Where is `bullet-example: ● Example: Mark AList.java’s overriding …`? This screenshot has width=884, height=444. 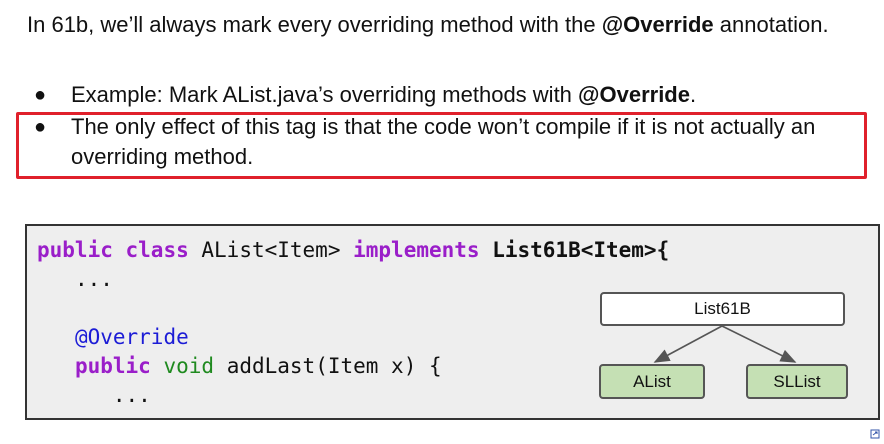
bullet-example: ● Example: Mark AList.java’s overriding … is located at coordinates (454, 96).